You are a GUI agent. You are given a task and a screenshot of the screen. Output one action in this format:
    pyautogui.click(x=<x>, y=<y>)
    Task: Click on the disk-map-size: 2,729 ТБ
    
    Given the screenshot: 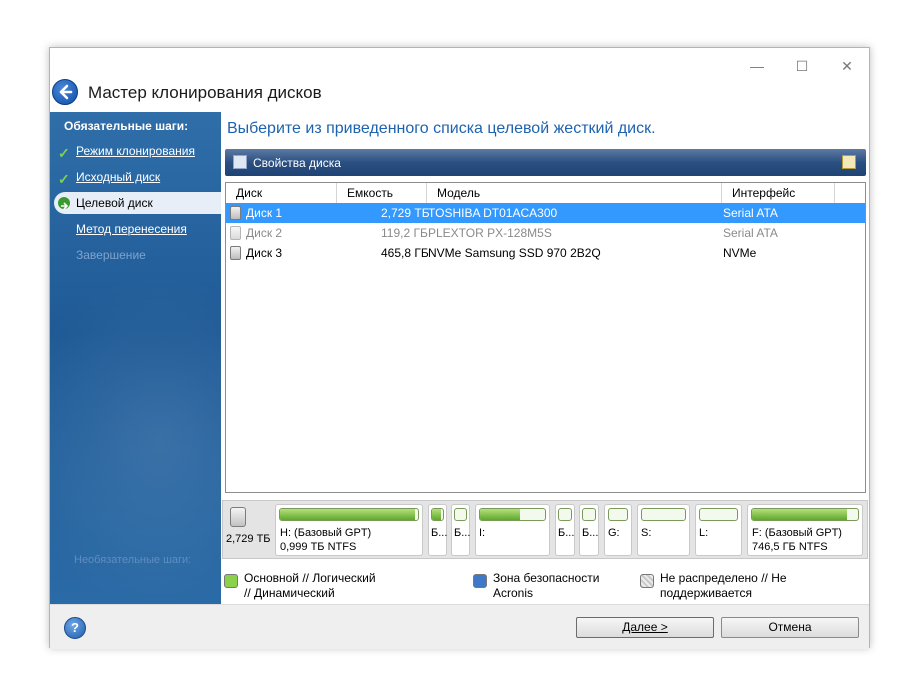 What is the action you would take?
    pyautogui.click(x=248, y=539)
    